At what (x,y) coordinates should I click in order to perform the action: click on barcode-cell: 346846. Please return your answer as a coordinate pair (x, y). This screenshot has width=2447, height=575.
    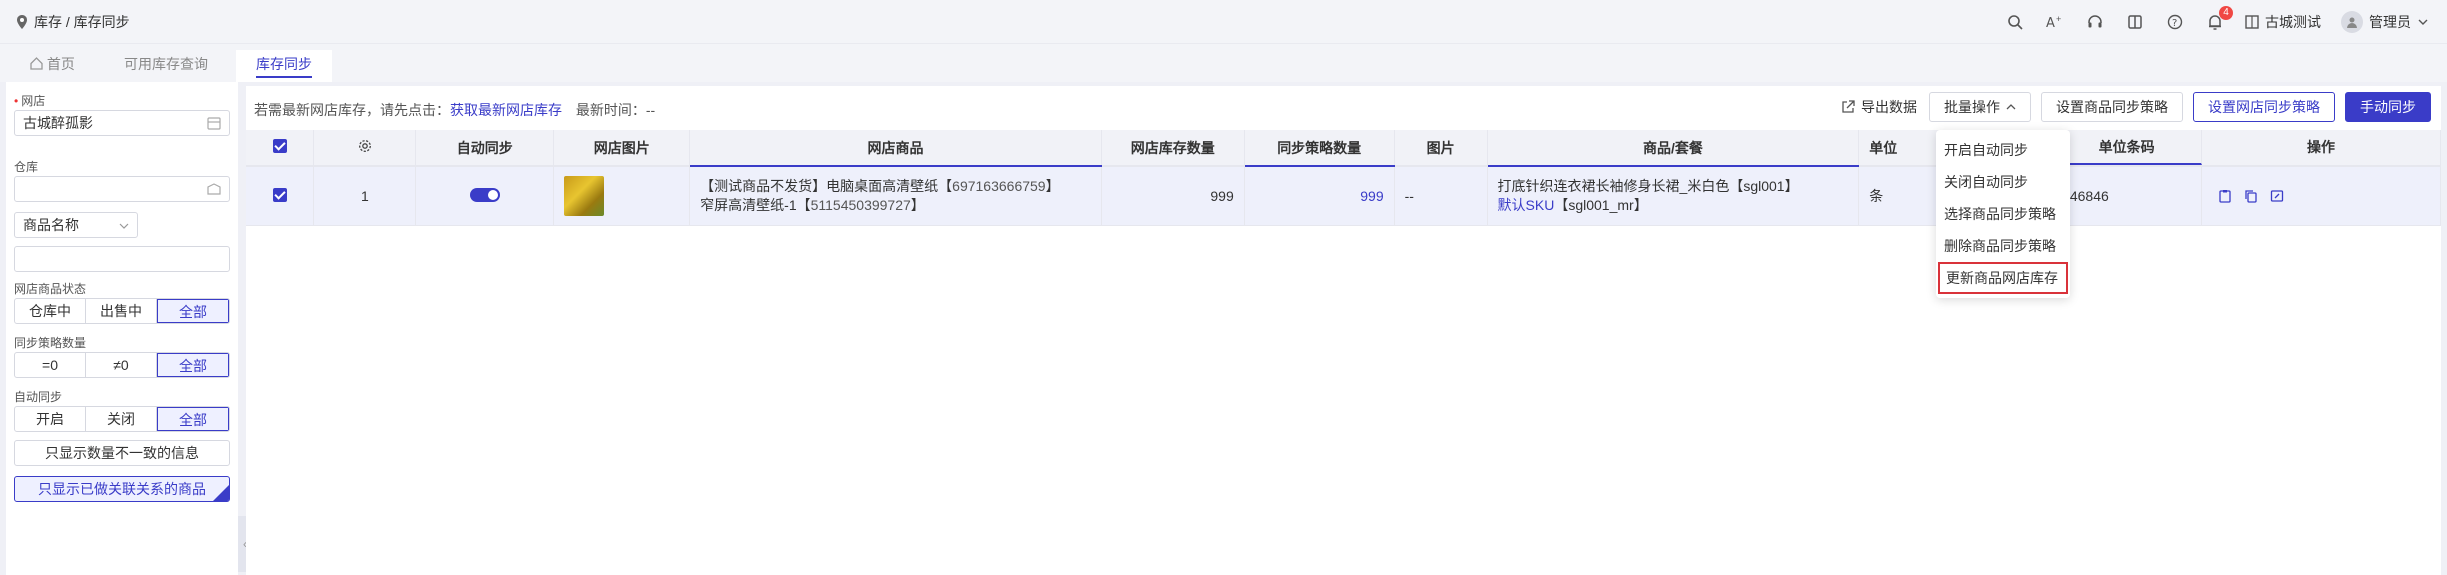
    Looking at the image, I should click on (2127, 196).